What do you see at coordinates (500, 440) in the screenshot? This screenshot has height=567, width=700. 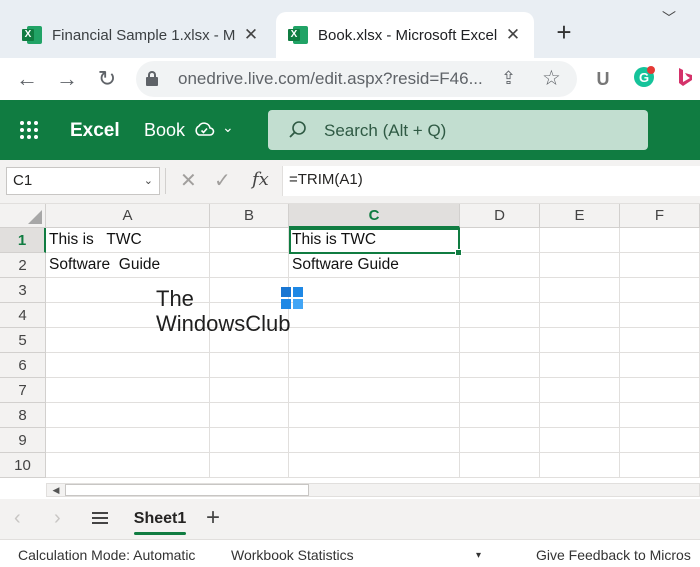 I see `cell-d9` at bounding box center [500, 440].